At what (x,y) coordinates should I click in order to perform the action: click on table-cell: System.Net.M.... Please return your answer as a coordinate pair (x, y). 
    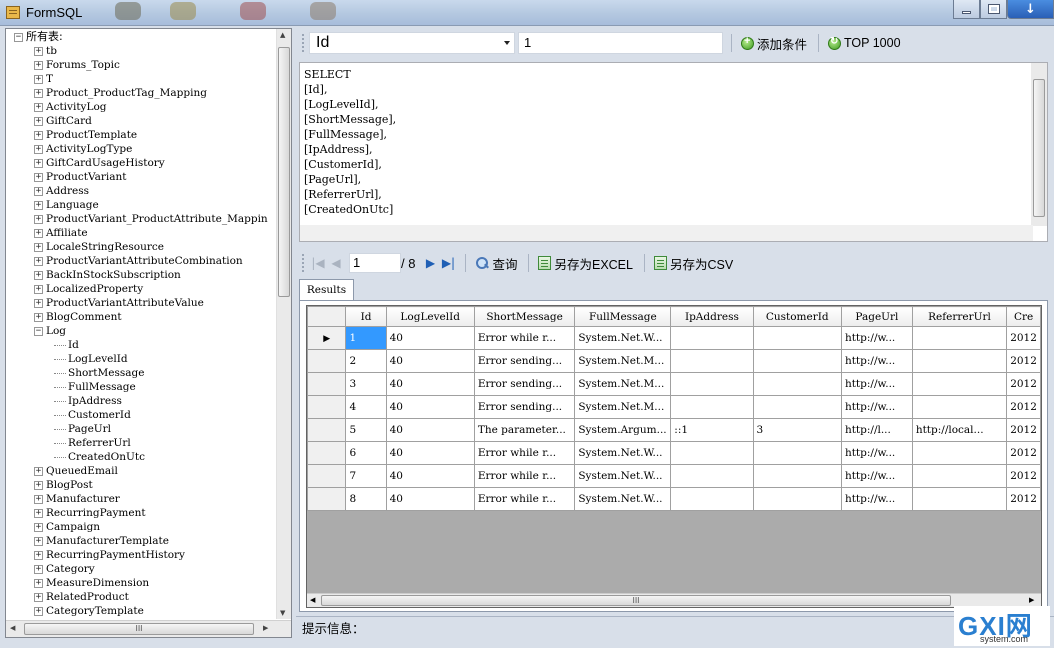
    Looking at the image, I should click on (623, 407).